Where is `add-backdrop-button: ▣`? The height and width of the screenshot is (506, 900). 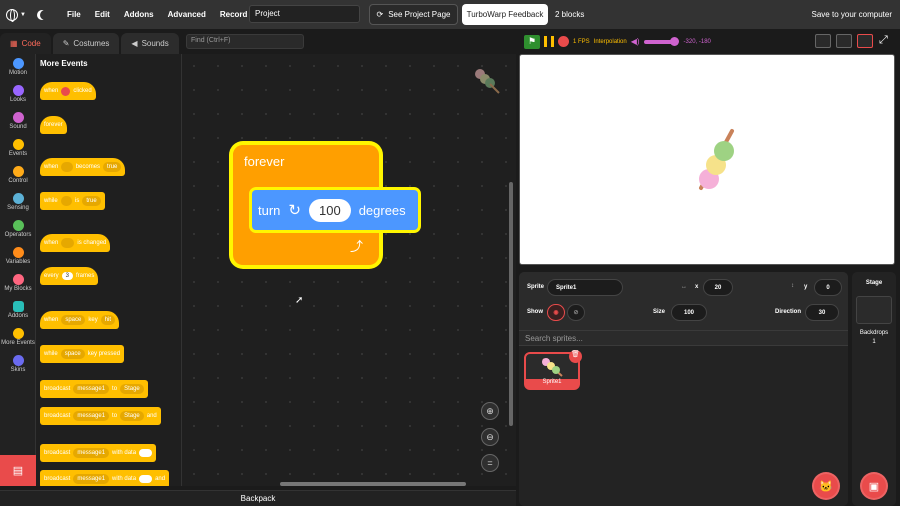 add-backdrop-button: ▣ is located at coordinates (874, 486).